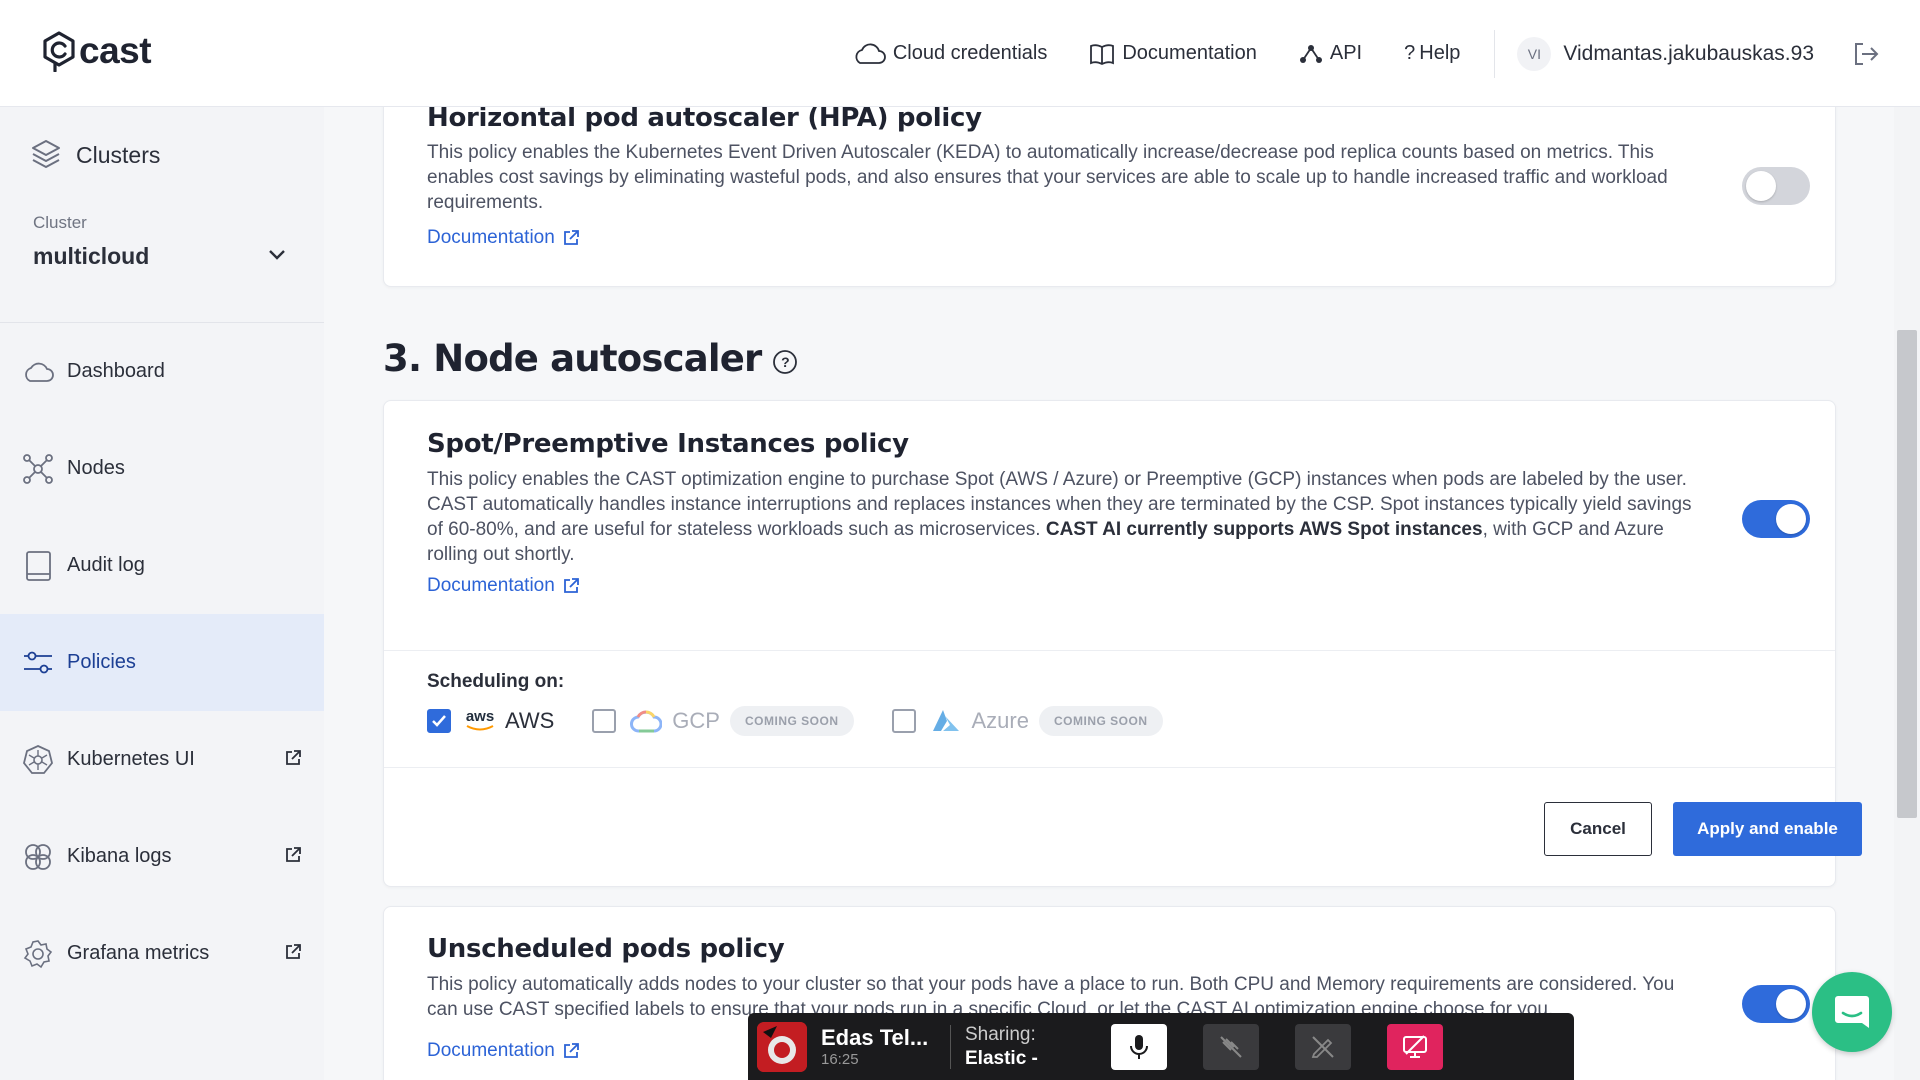 The height and width of the screenshot is (1080, 1920). I want to click on video-button, so click(1231, 1046).